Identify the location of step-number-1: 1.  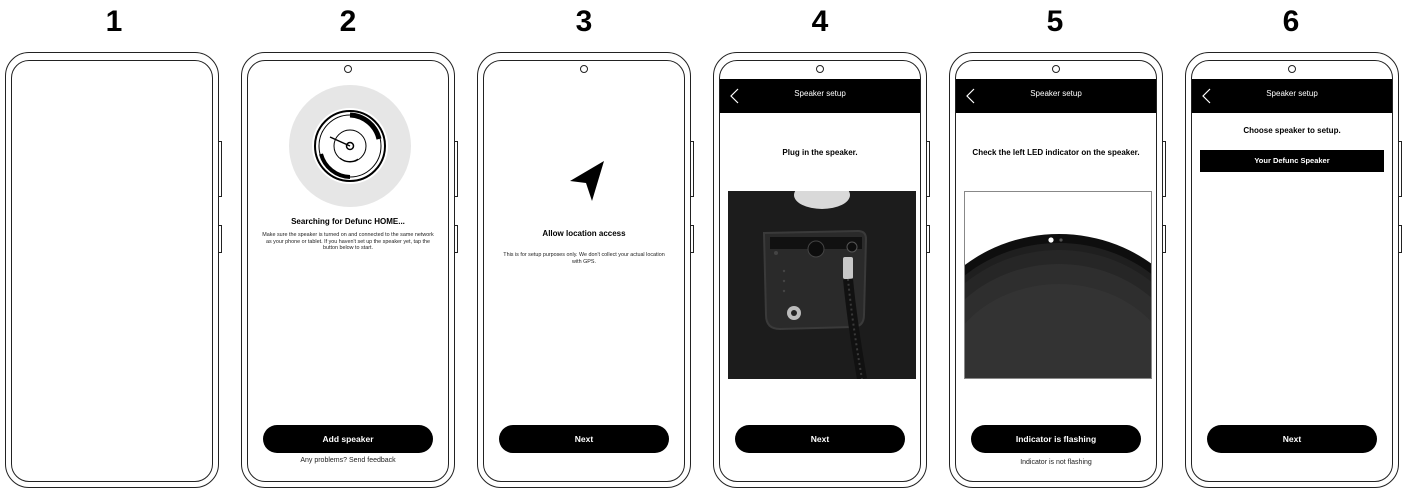
(114, 21).